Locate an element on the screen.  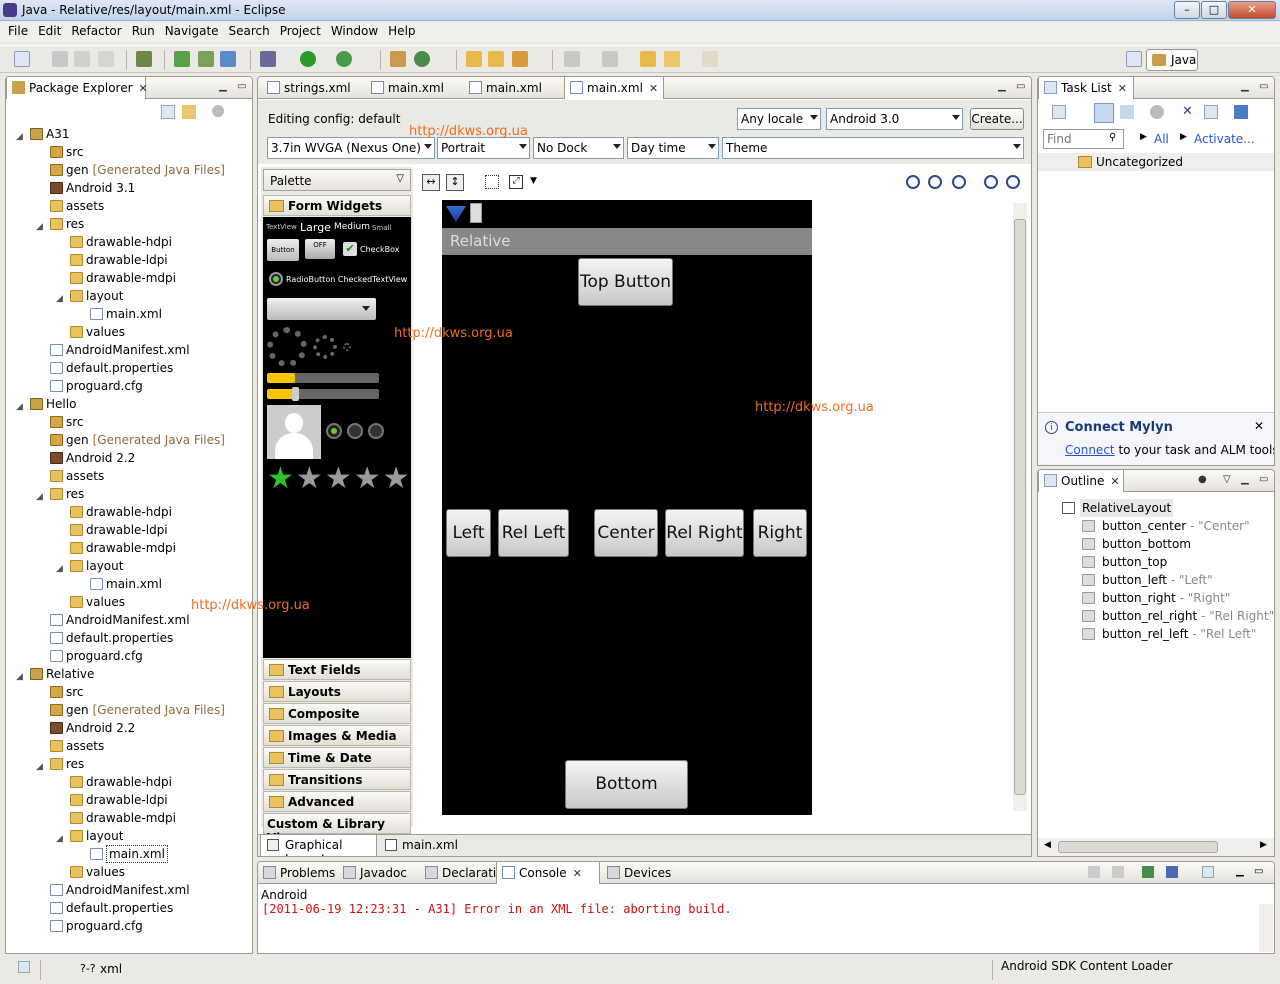
outline-item: button_rel_left - "Rel Left" is located at coordinates (1156, 634).